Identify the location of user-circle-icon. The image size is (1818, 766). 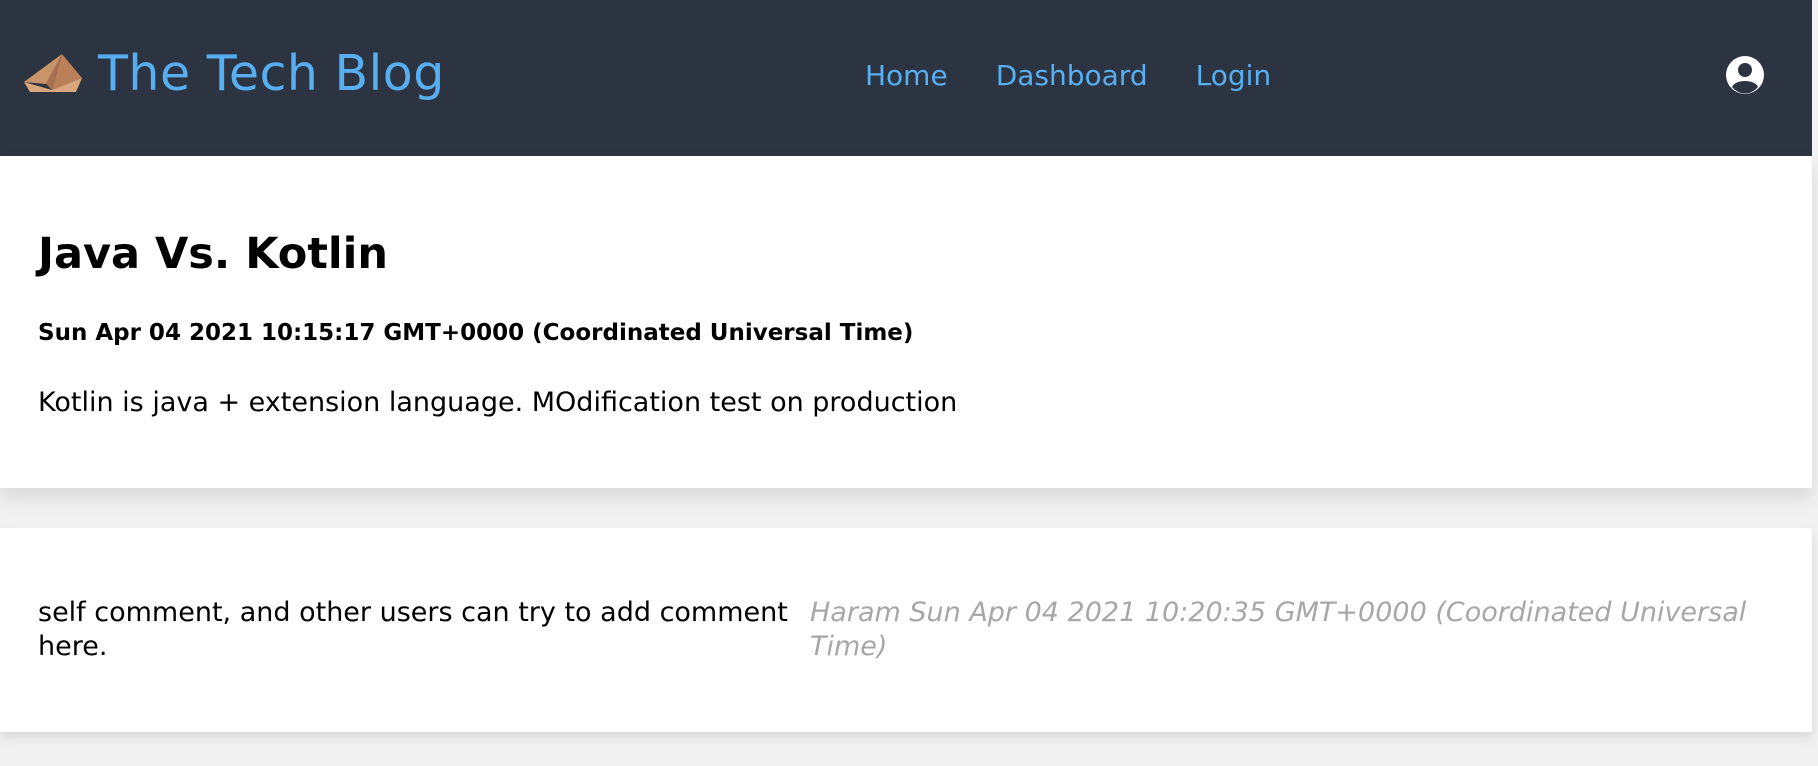
(1745, 75).